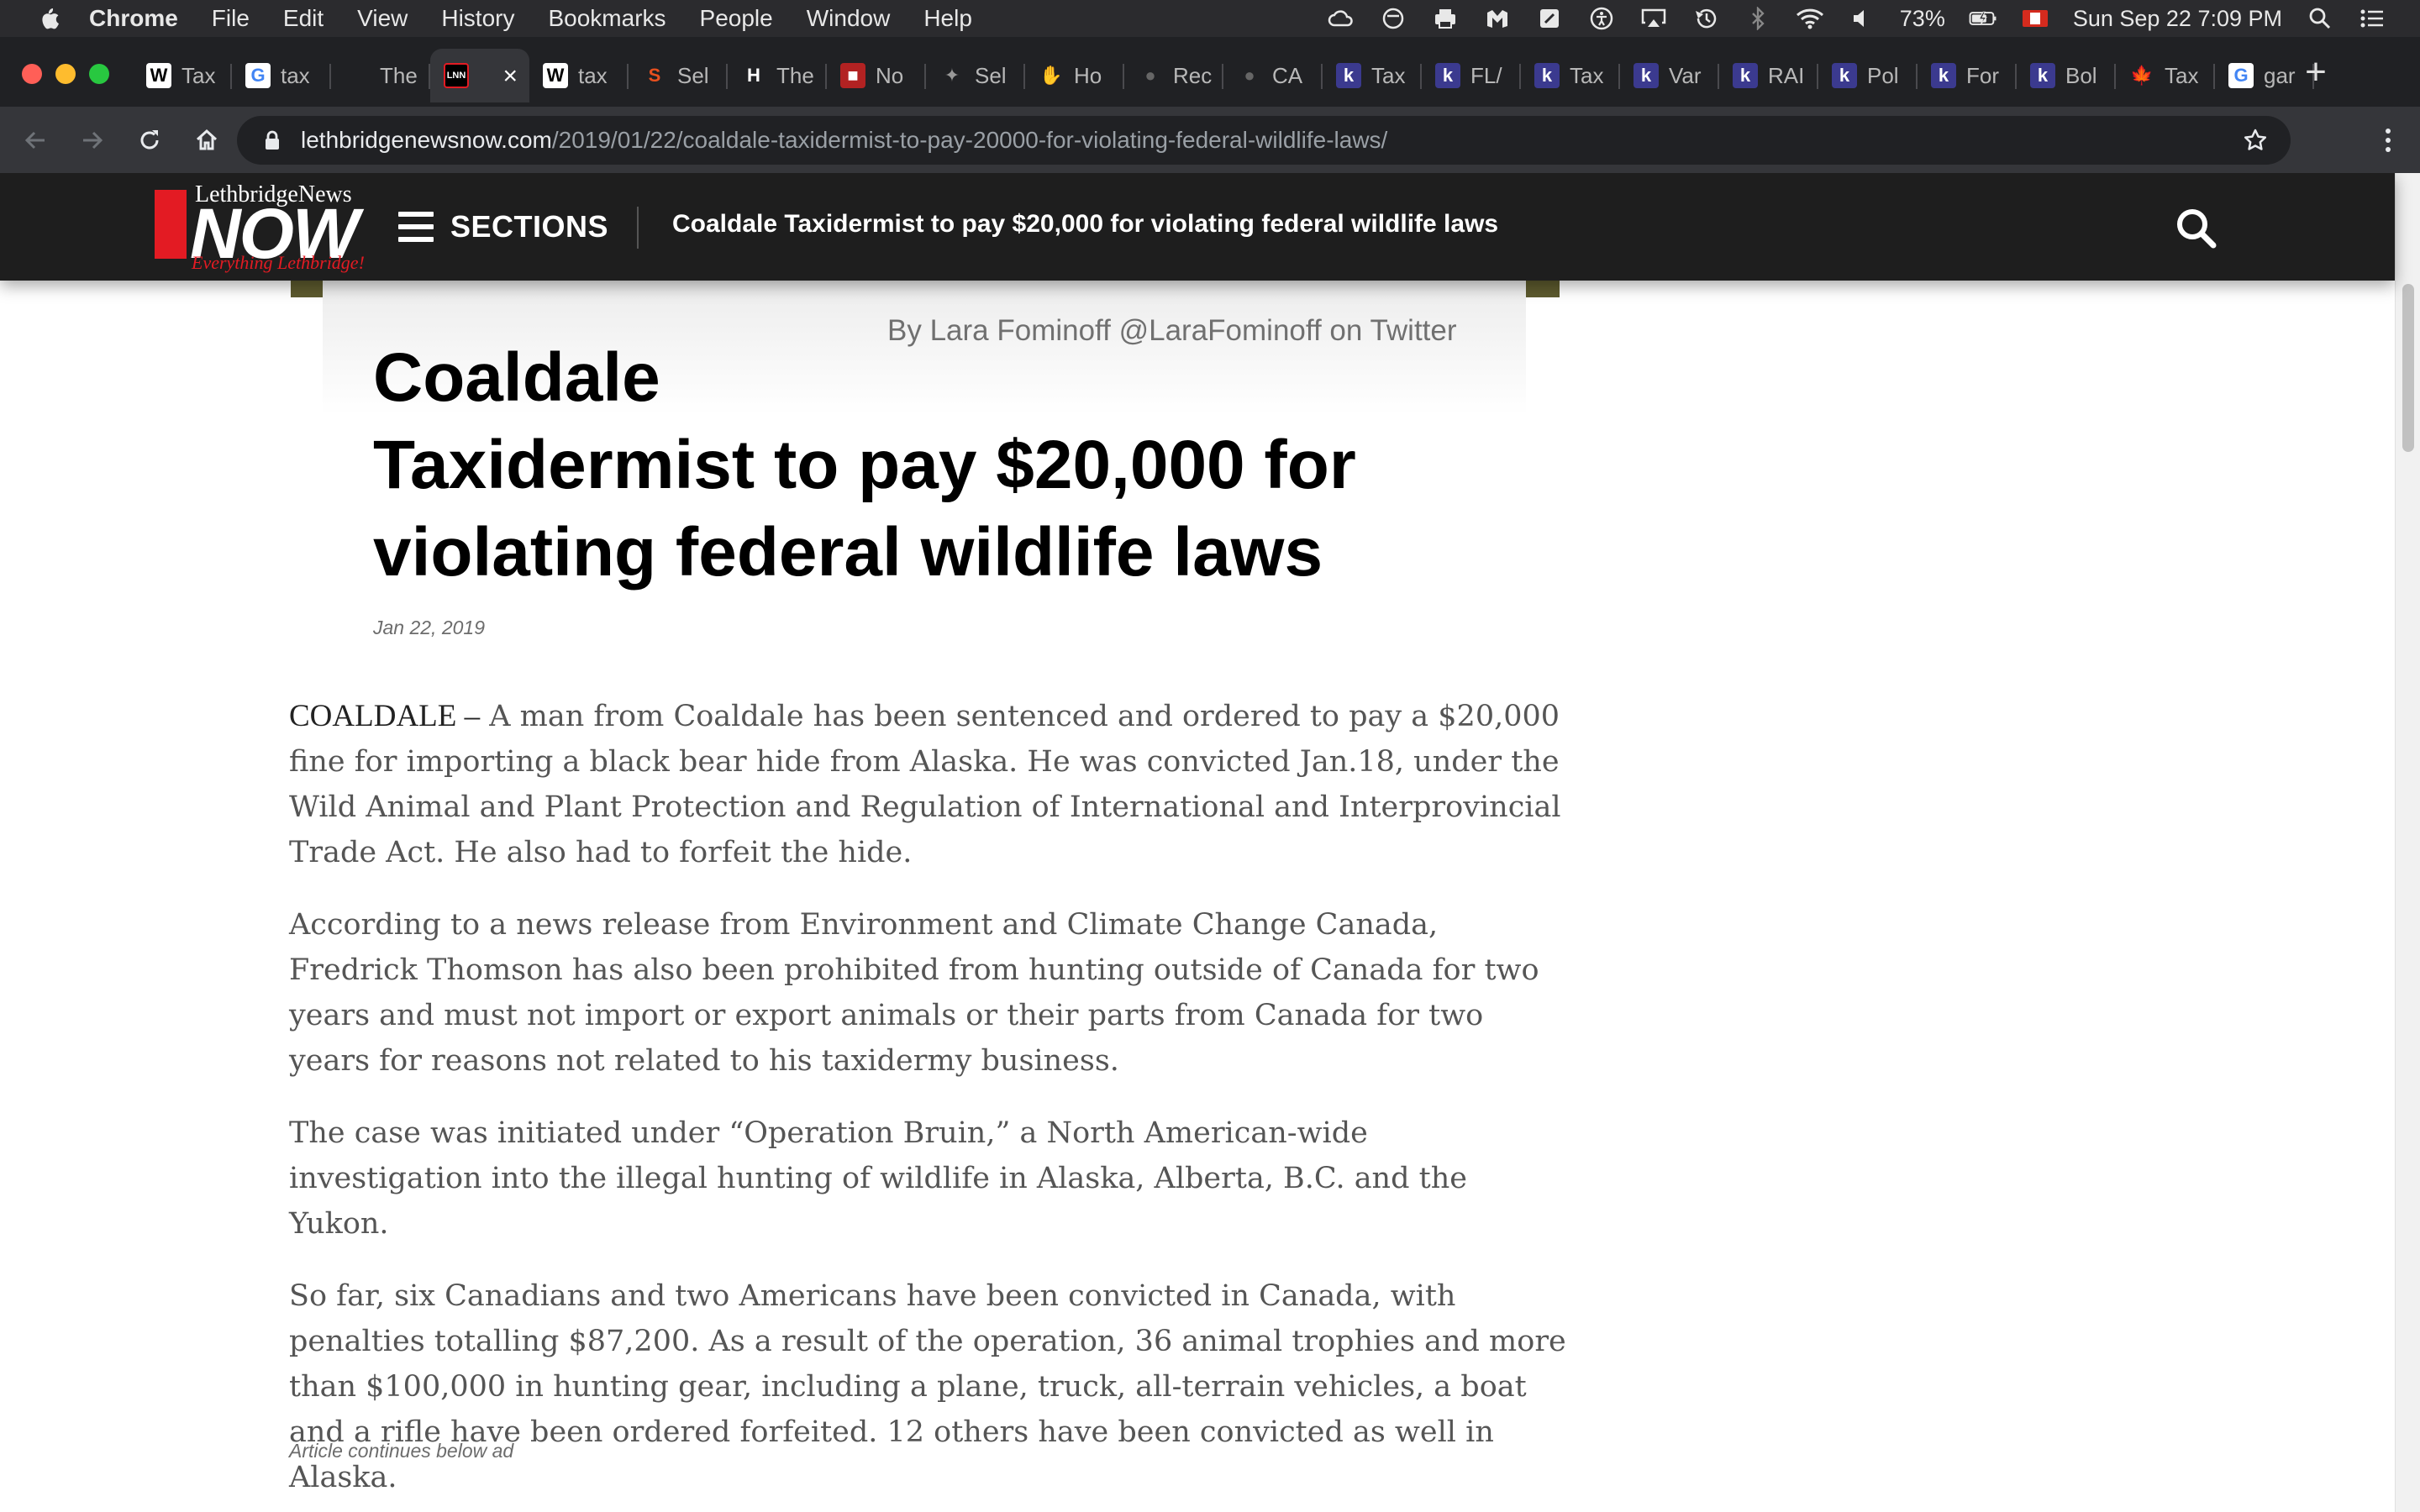 Image resolution: width=2420 pixels, height=1512 pixels. What do you see at coordinates (2066, 75) in the screenshot?
I see `browser-tab: k Bol` at bounding box center [2066, 75].